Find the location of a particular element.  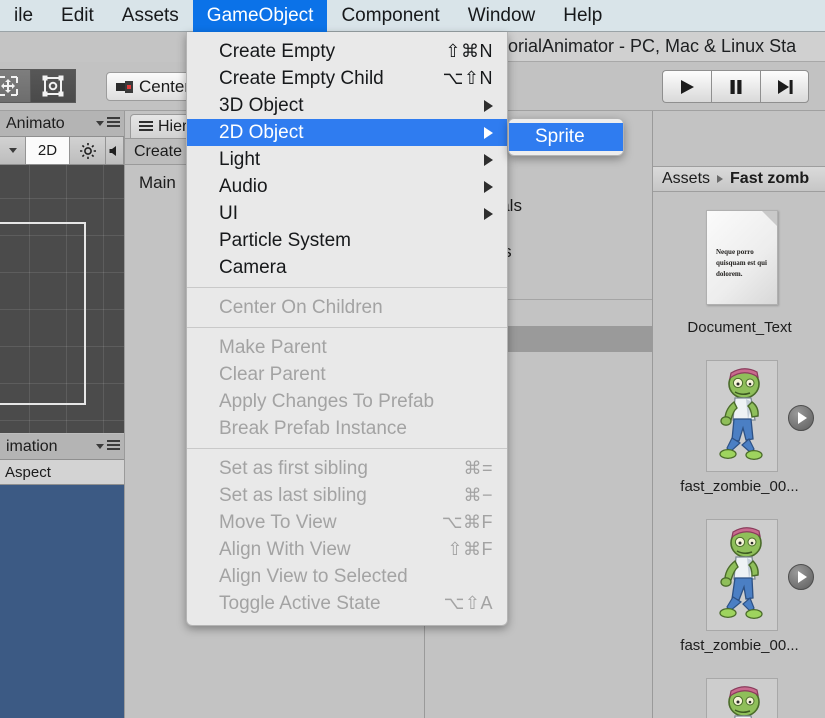

menu-item-label: Align View to Selected is located at coordinates (313, 576).